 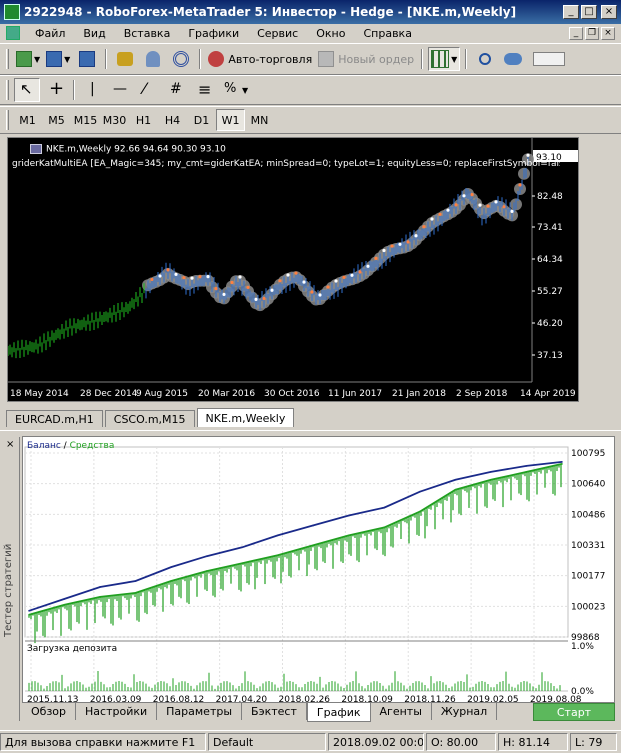 What do you see at coordinates (366, 59) in the screenshot?
I see `new-order-button: Новый ордер` at bounding box center [366, 59].